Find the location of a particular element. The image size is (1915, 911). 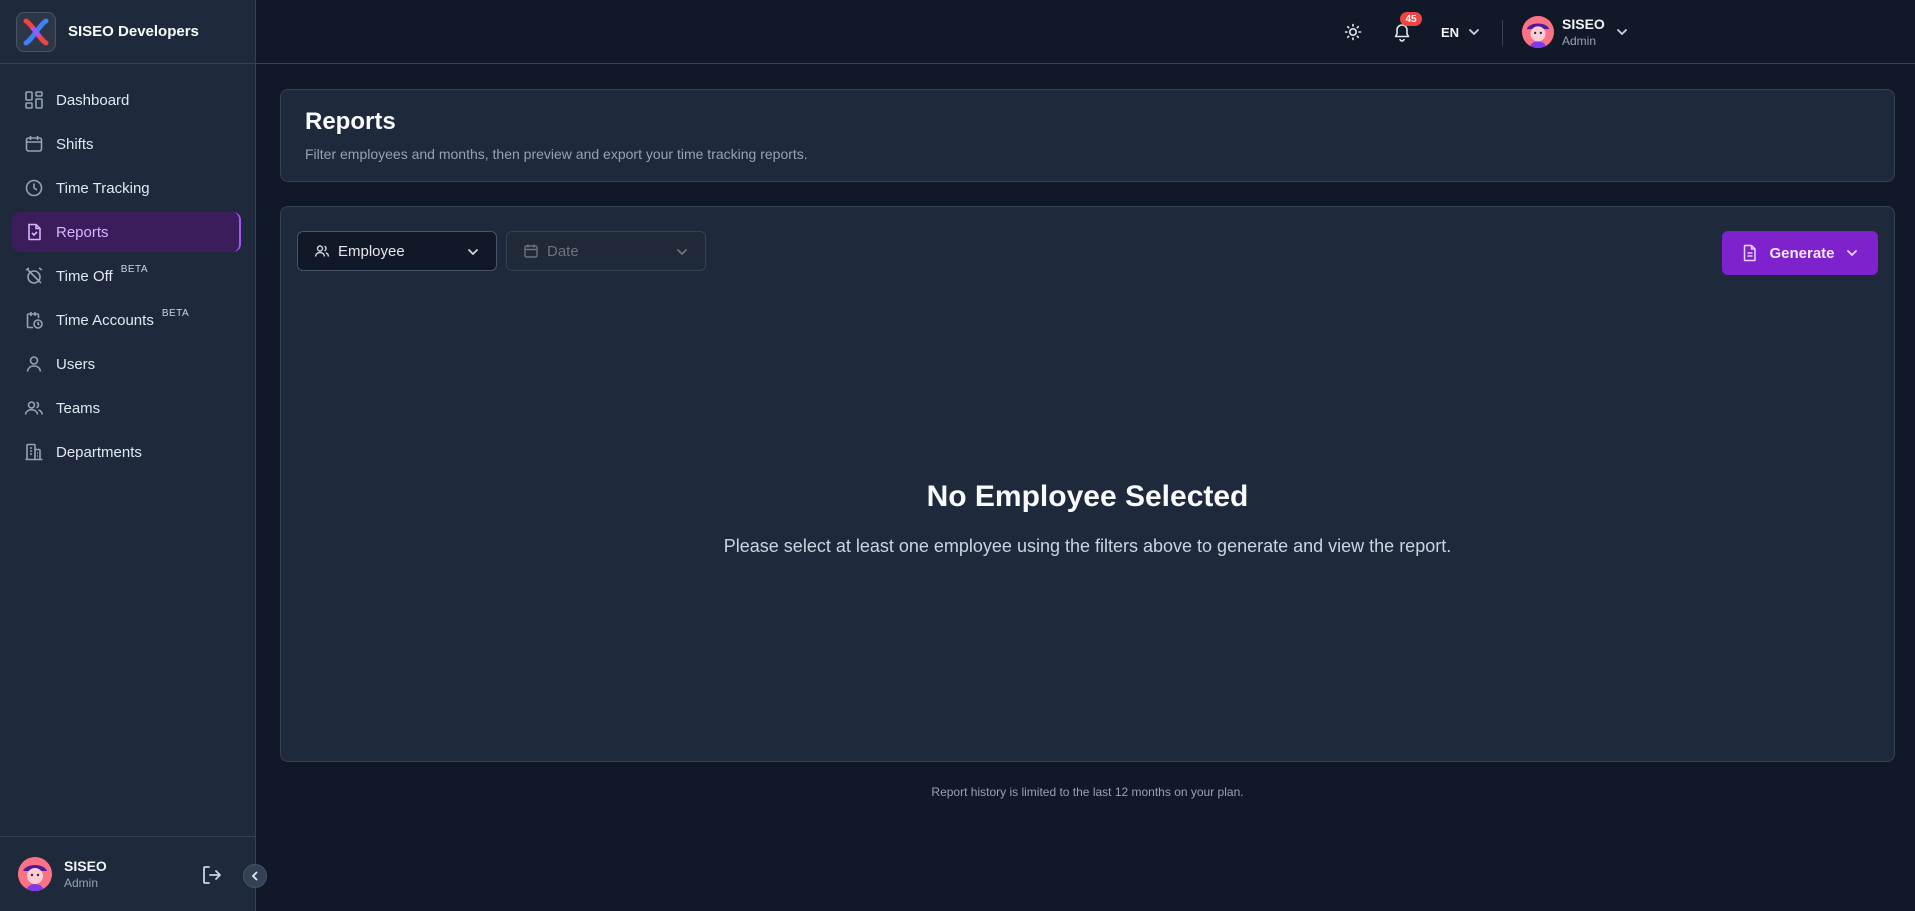

sidebar-item-shifts: Shifts is located at coordinates (127, 144).